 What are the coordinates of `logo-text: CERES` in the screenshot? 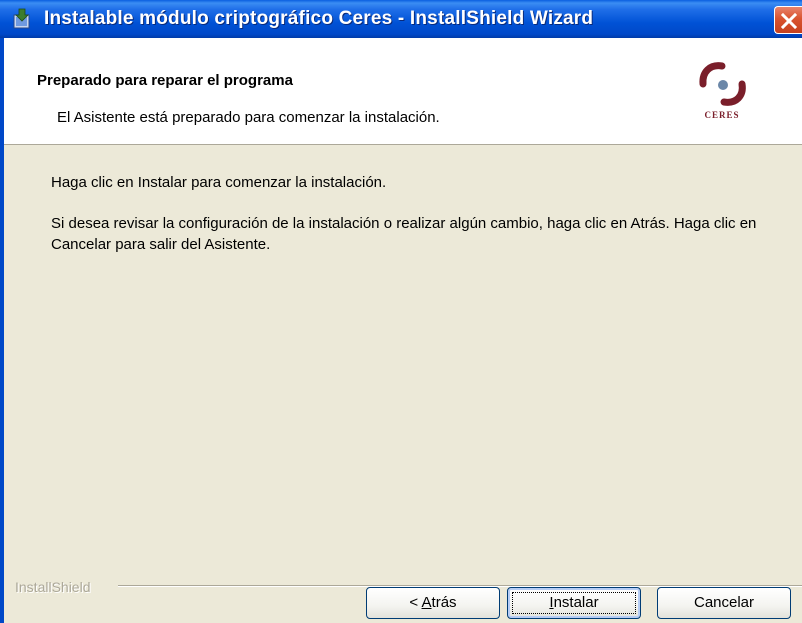 It's located at (722, 115).